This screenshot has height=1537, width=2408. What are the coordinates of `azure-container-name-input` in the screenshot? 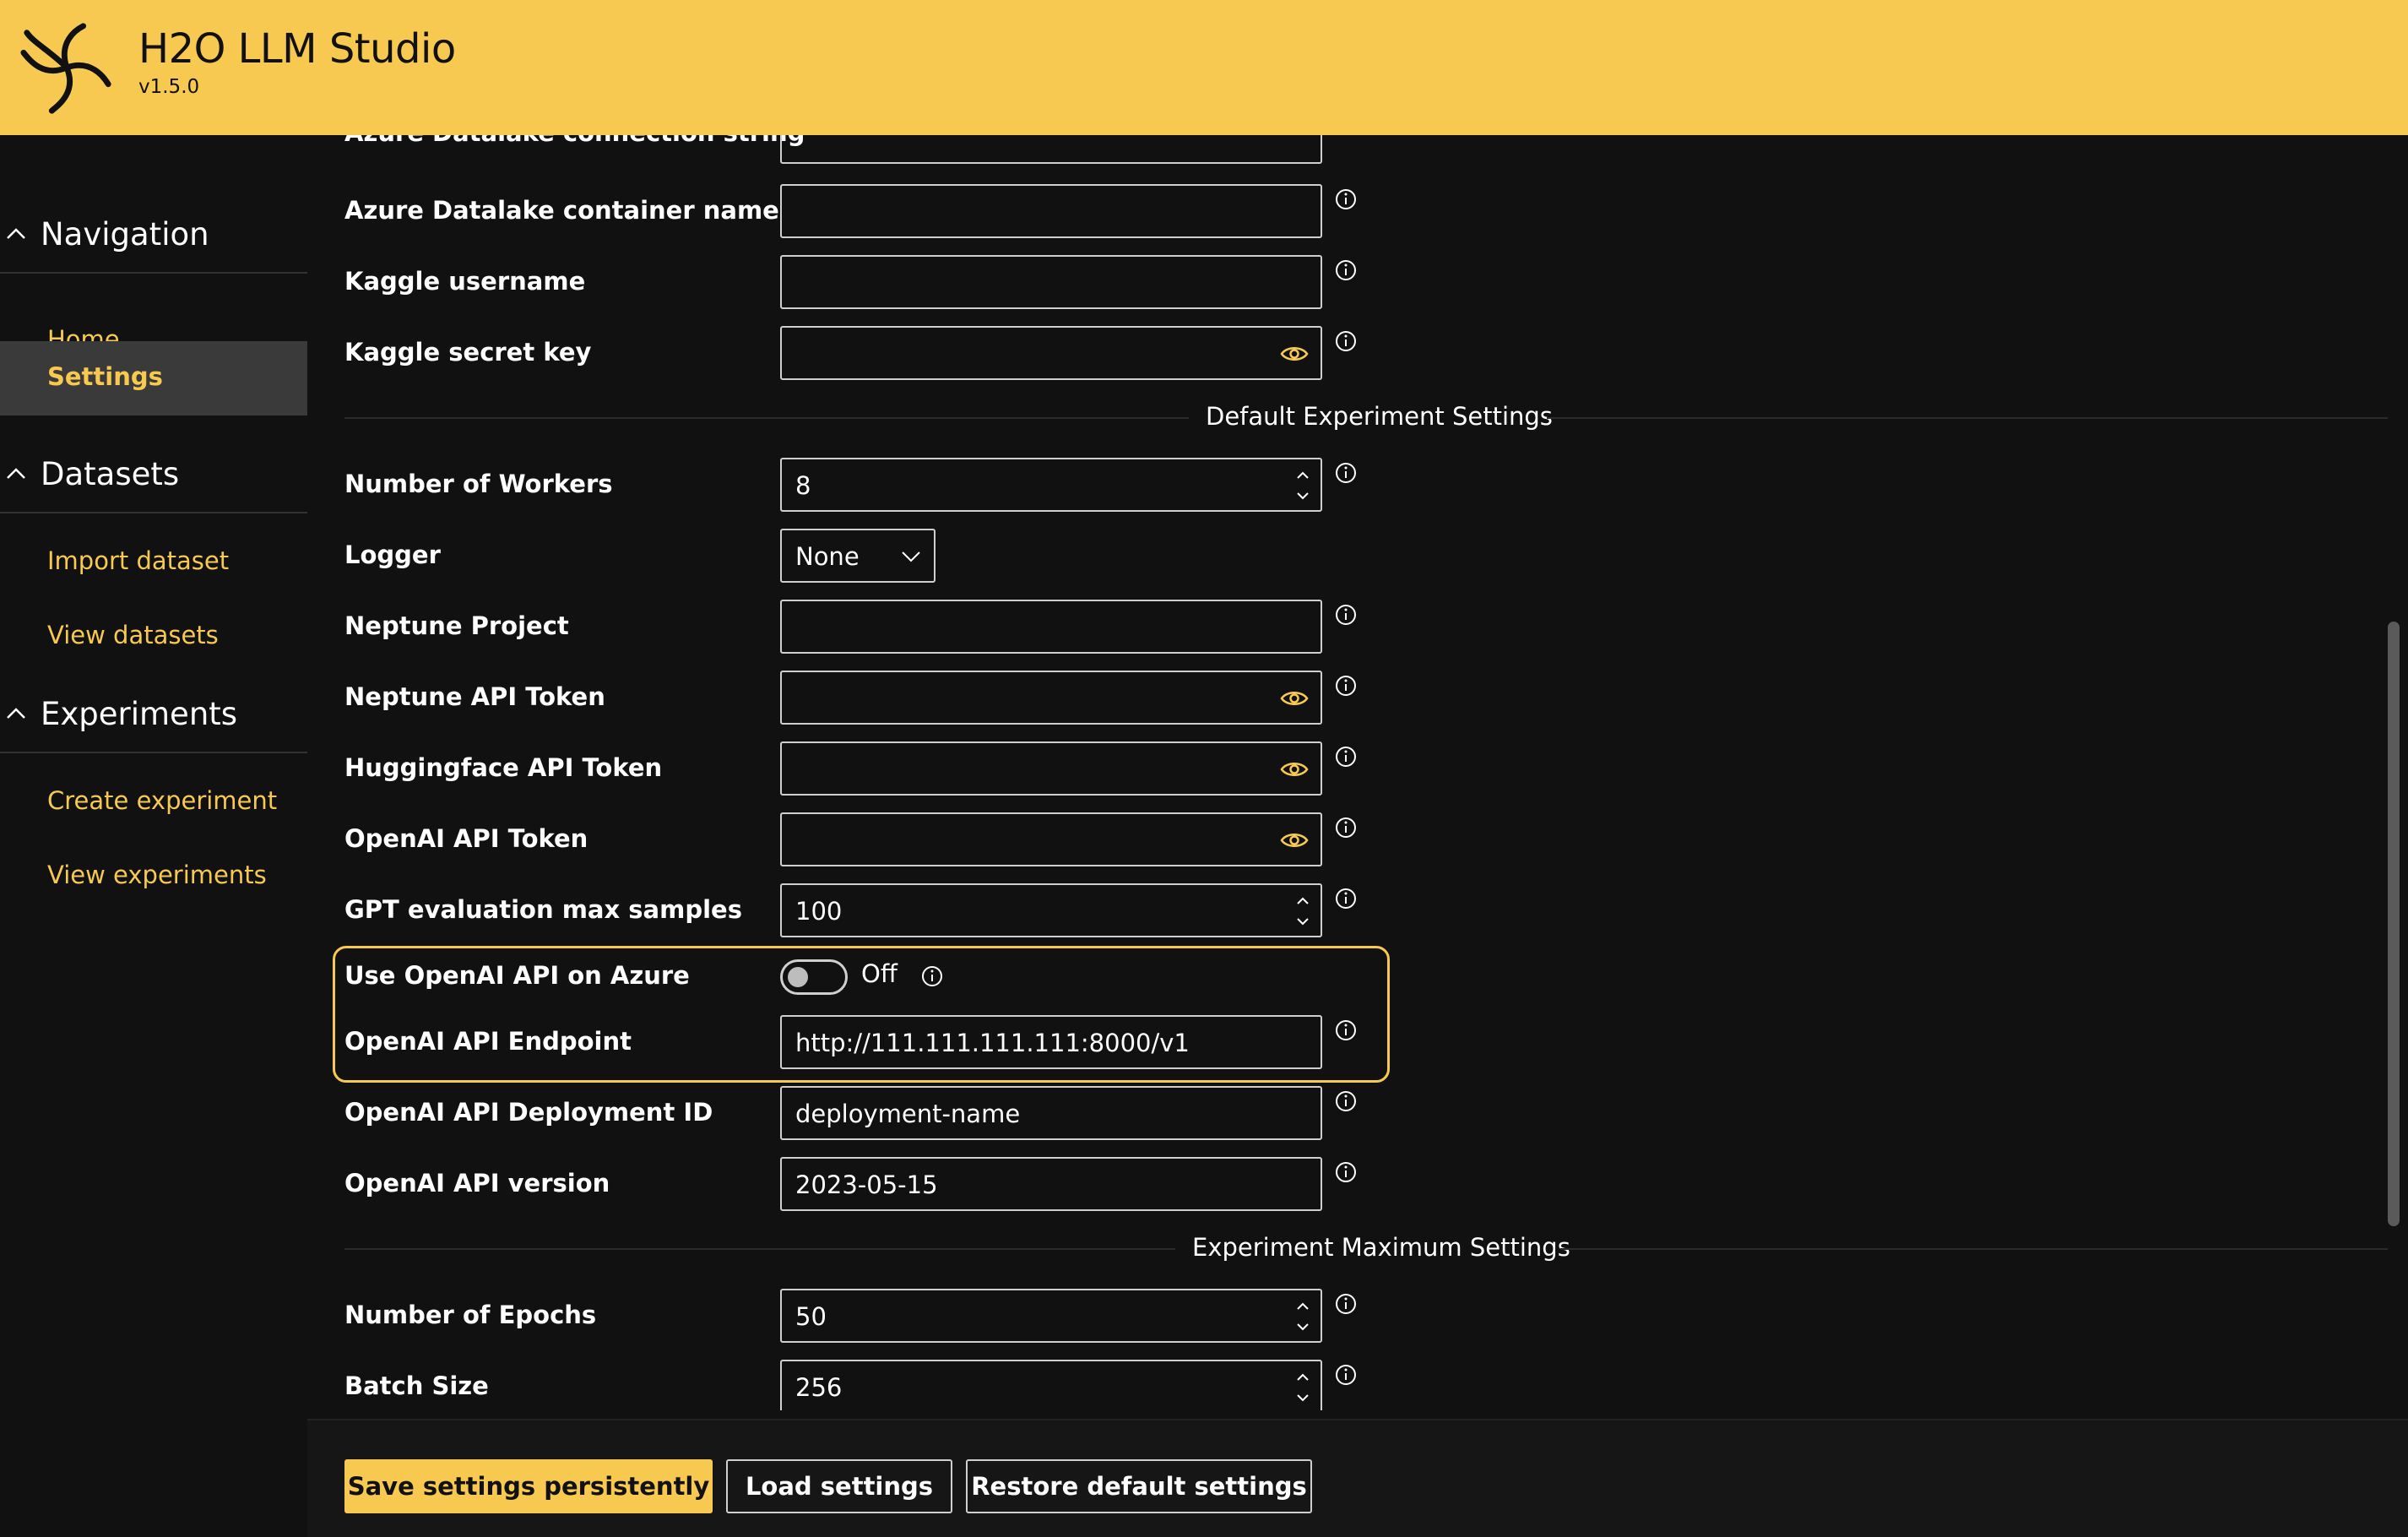 It's located at (1051, 211).